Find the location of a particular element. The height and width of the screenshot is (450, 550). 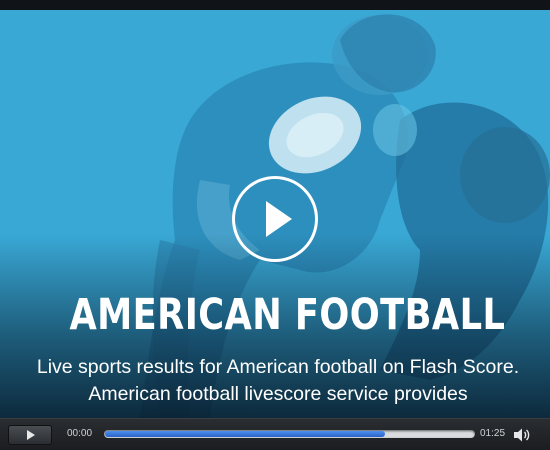

control-bar: 00:00 01:25 is located at coordinates (275, 434).